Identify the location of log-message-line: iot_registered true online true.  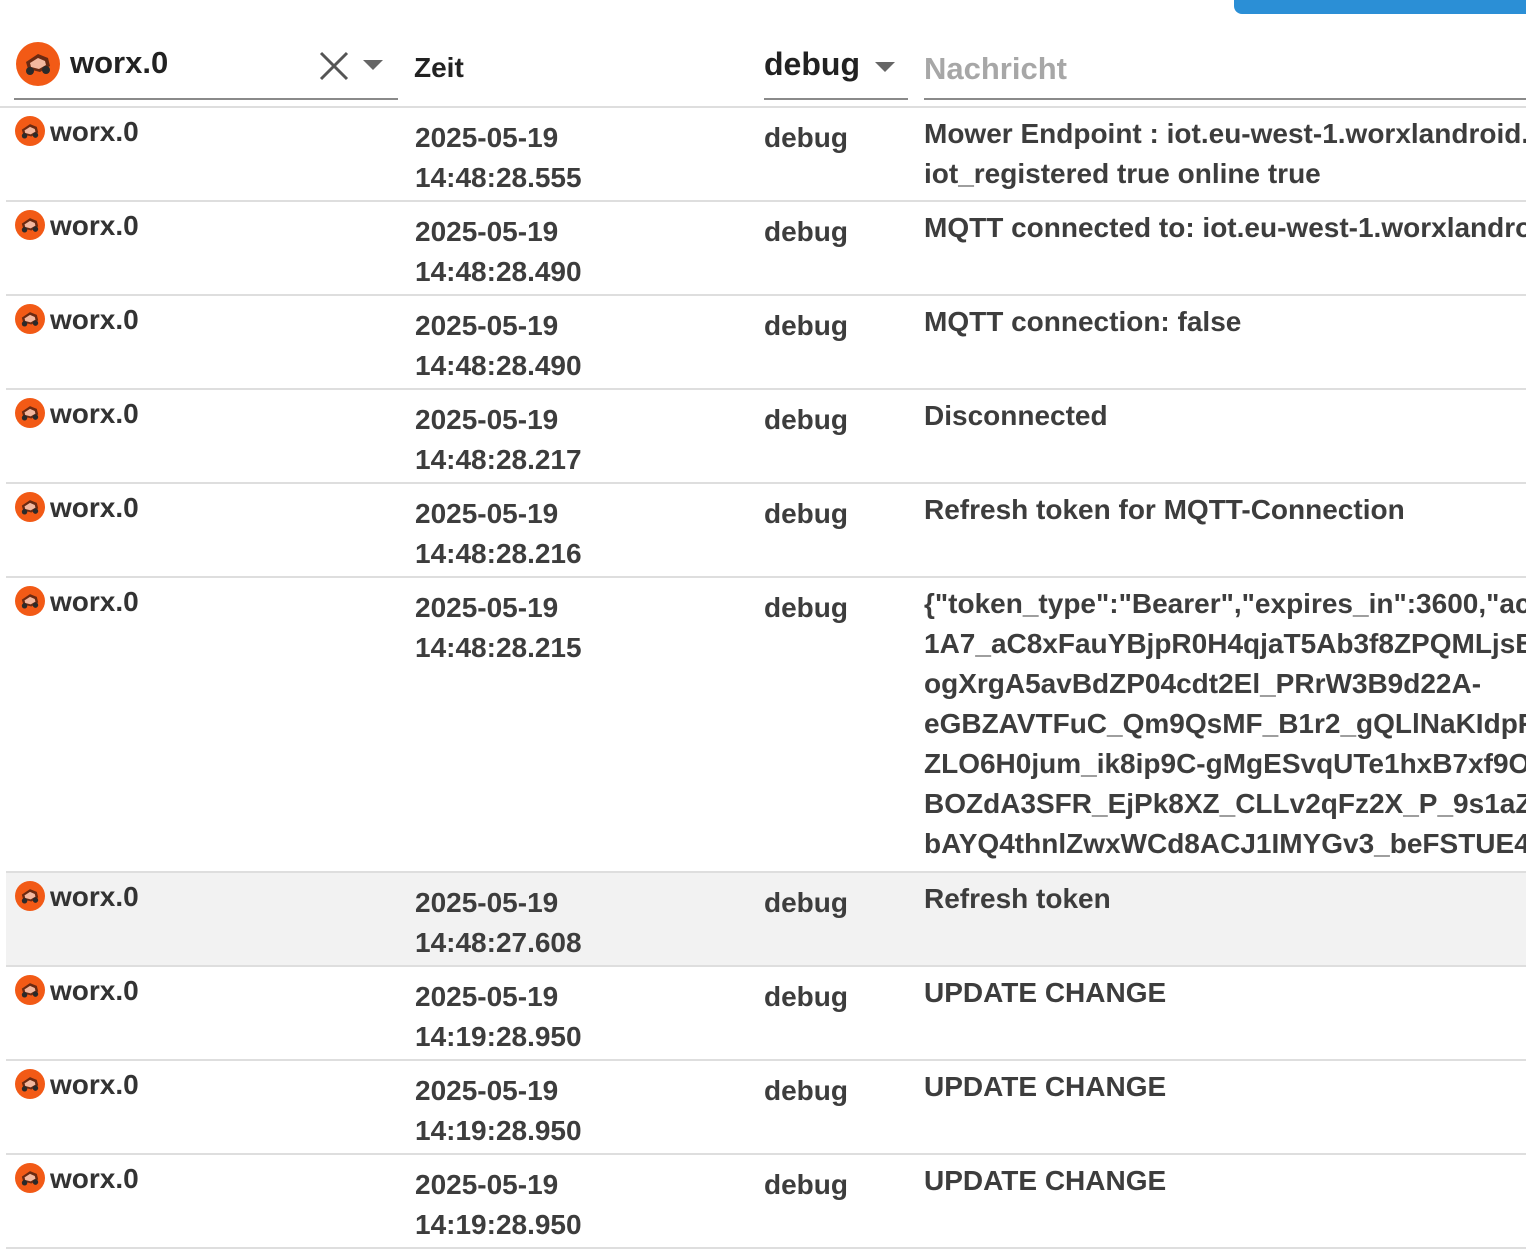
(1122, 173).